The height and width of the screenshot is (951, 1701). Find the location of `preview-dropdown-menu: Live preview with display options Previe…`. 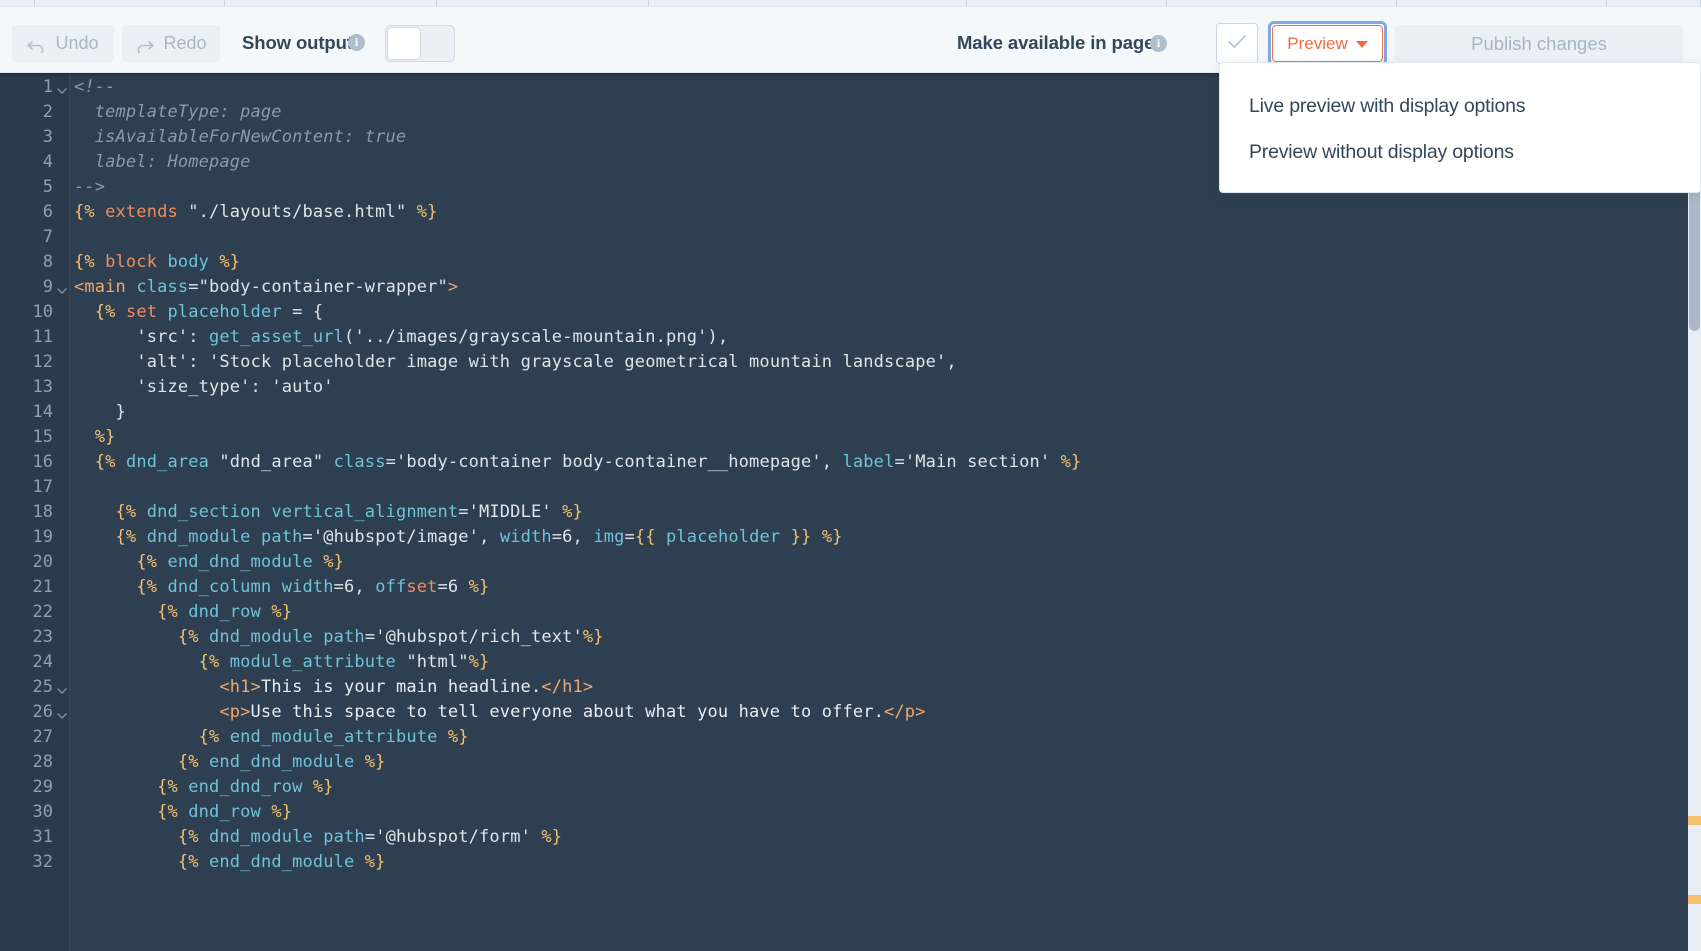

preview-dropdown-menu: Live preview with display options Previe… is located at coordinates (1460, 127).